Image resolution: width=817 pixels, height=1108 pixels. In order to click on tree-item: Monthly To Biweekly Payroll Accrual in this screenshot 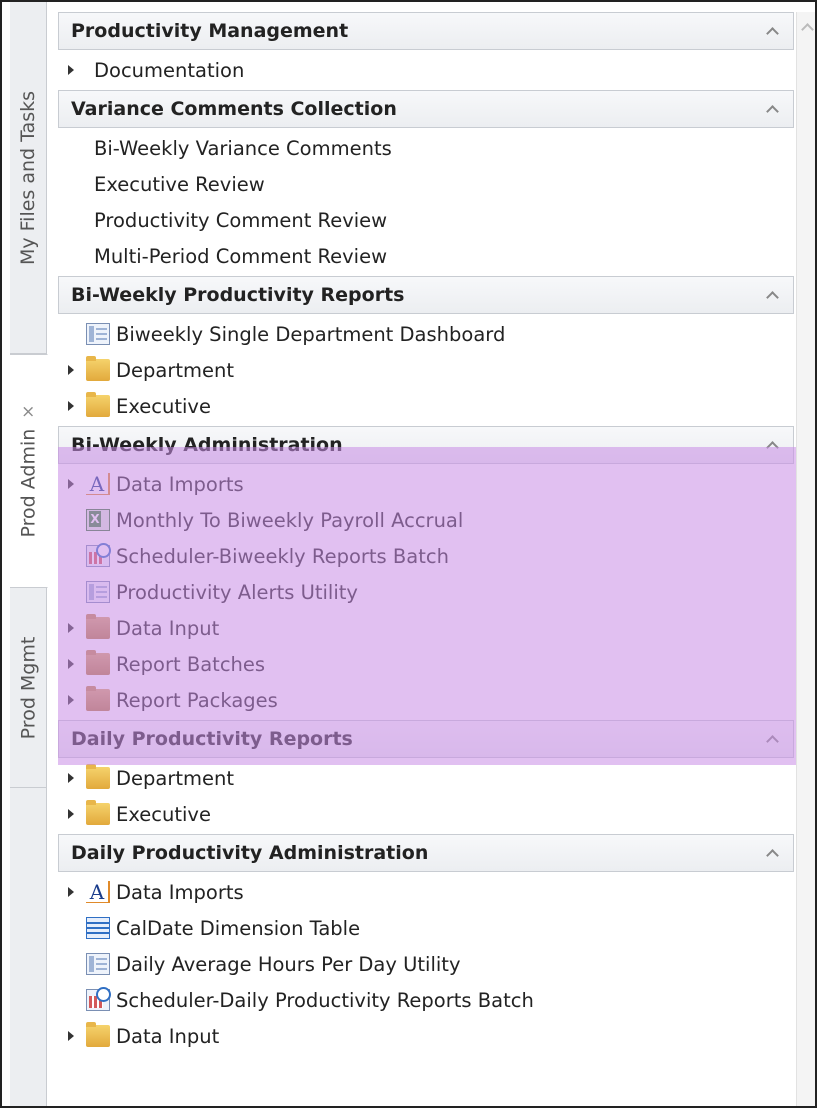, I will do `click(426, 520)`.